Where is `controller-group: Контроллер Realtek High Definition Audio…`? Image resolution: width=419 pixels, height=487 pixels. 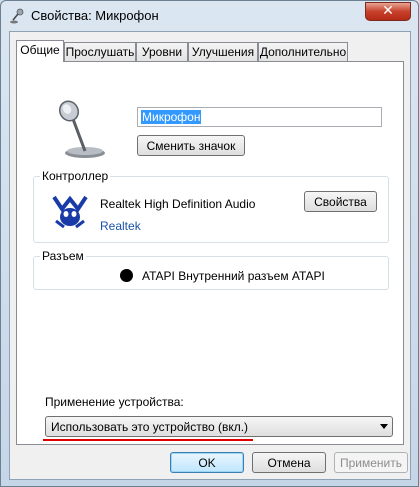
controller-group: Контроллер Realtek High Definition Audio… is located at coordinates (211, 206).